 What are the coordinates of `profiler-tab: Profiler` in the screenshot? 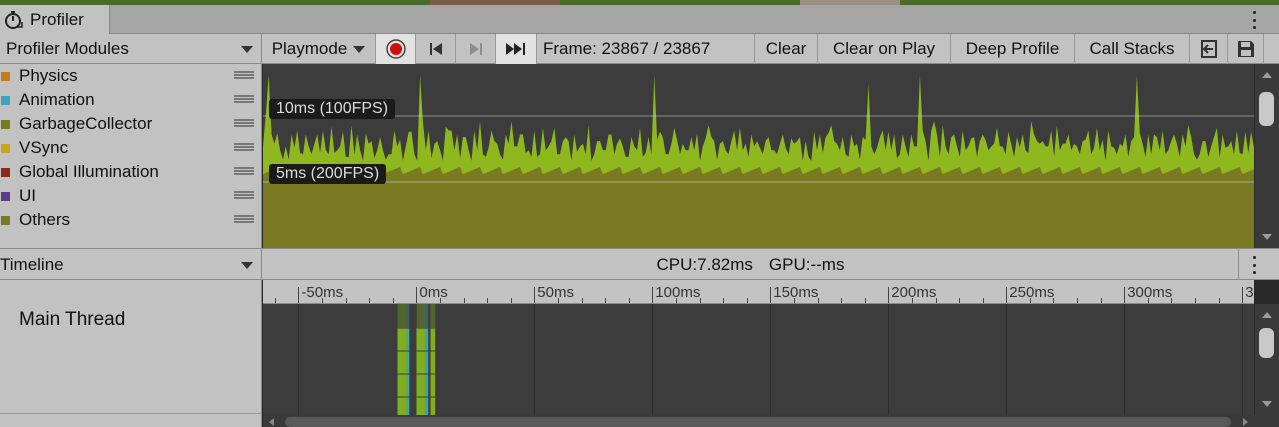 It's located at (55, 20).